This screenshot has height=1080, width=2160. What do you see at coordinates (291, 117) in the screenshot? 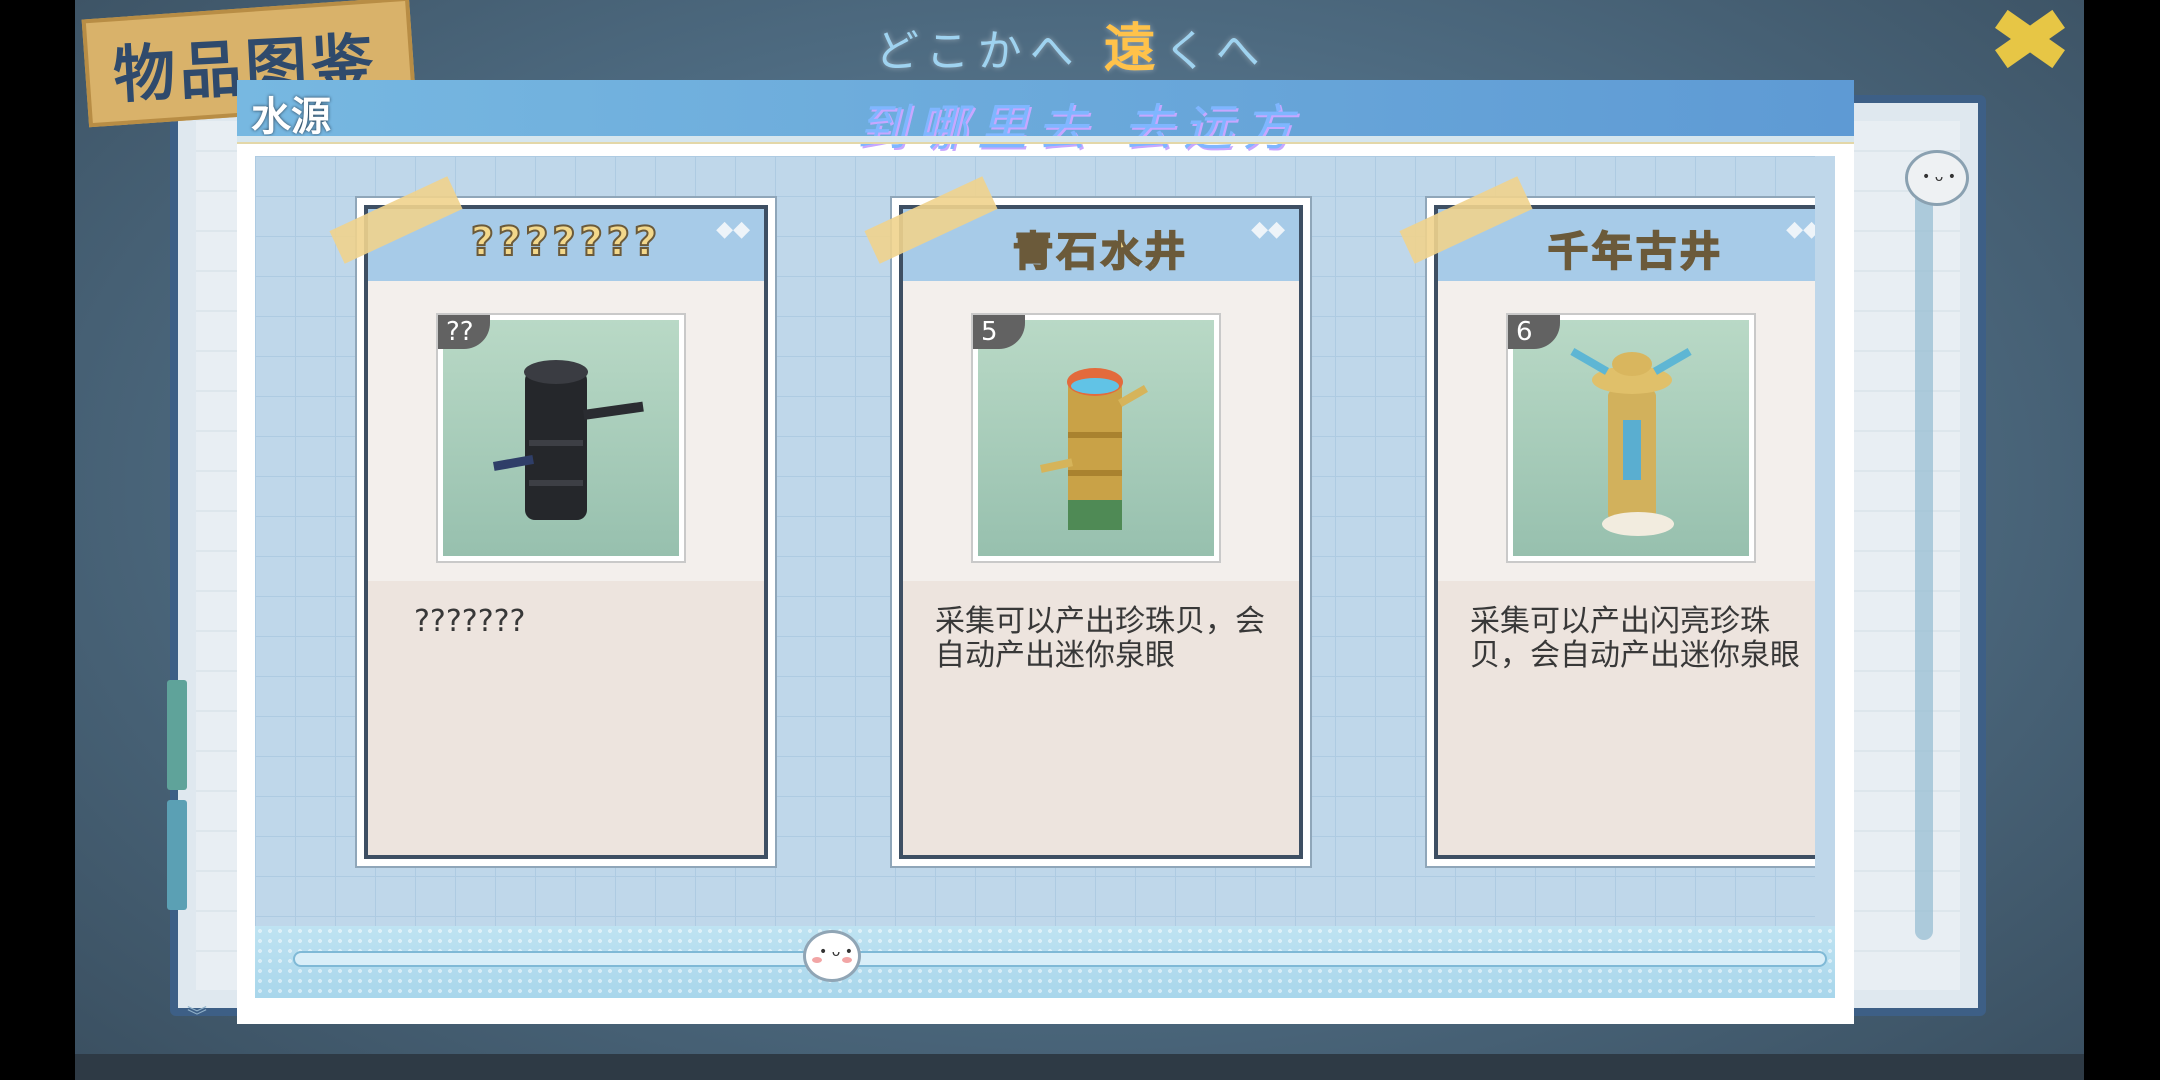
I see `dialog-title: 水源` at bounding box center [291, 117].